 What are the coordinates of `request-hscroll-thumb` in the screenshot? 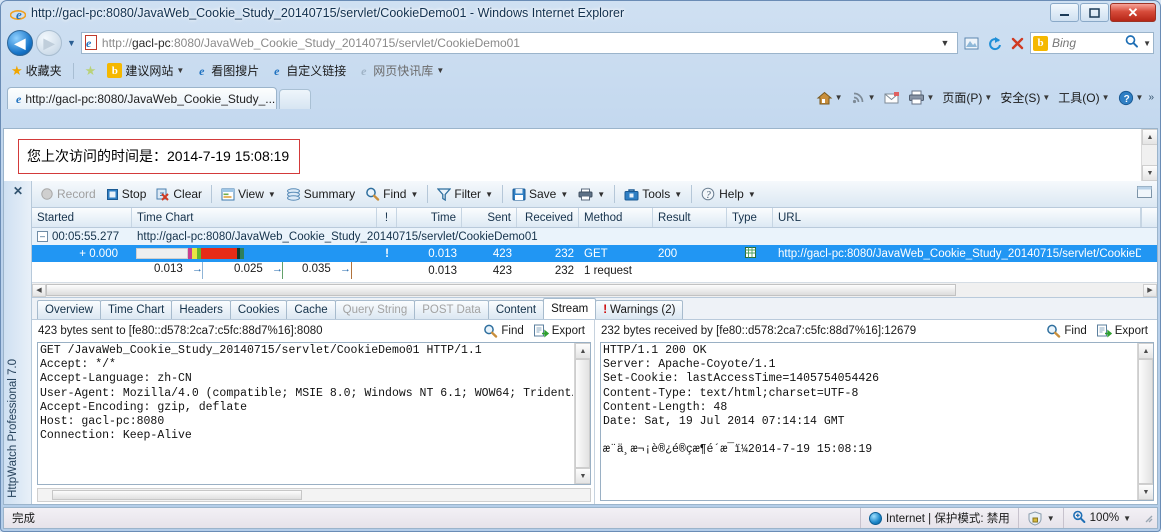 It's located at (177, 495).